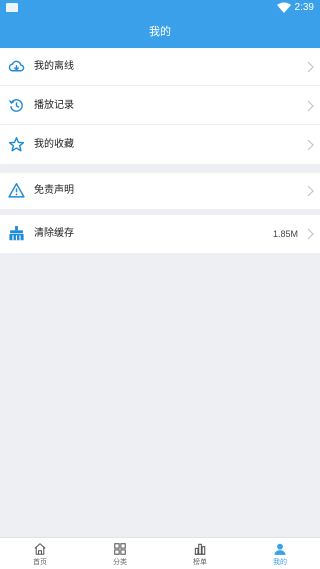 This screenshot has height=569, width=320. I want to click on page-title: 我的, so click(160, 31).